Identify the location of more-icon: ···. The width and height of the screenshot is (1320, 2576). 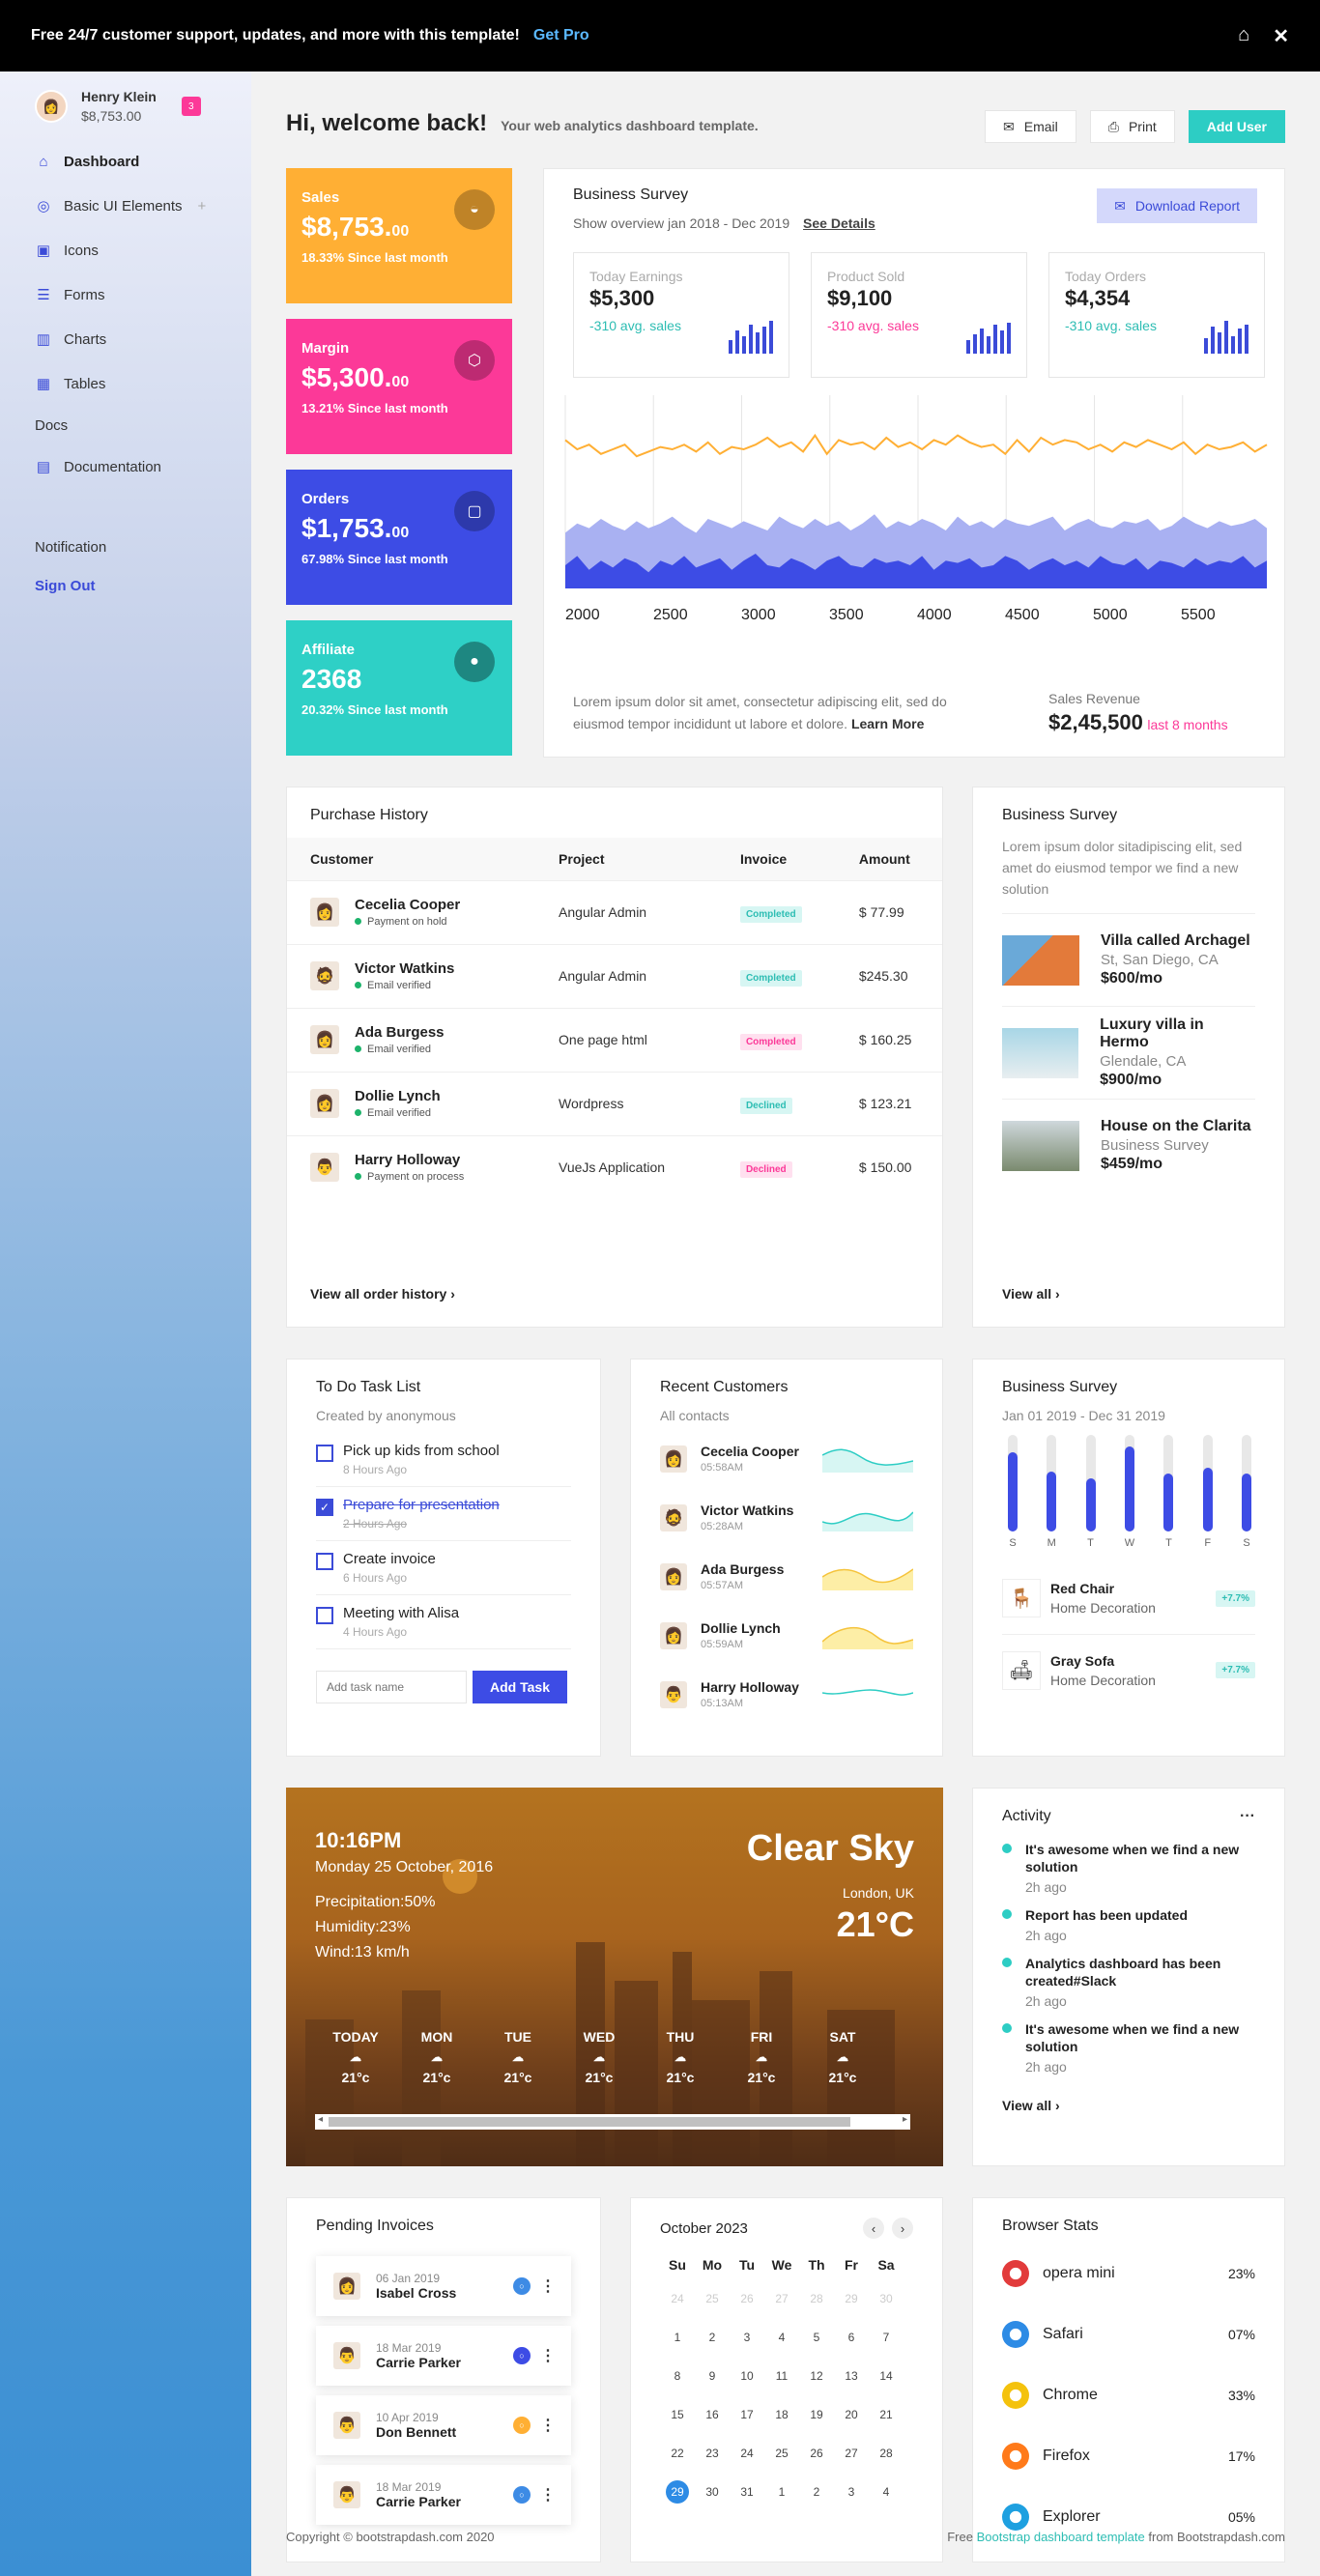
(1248, 1817).